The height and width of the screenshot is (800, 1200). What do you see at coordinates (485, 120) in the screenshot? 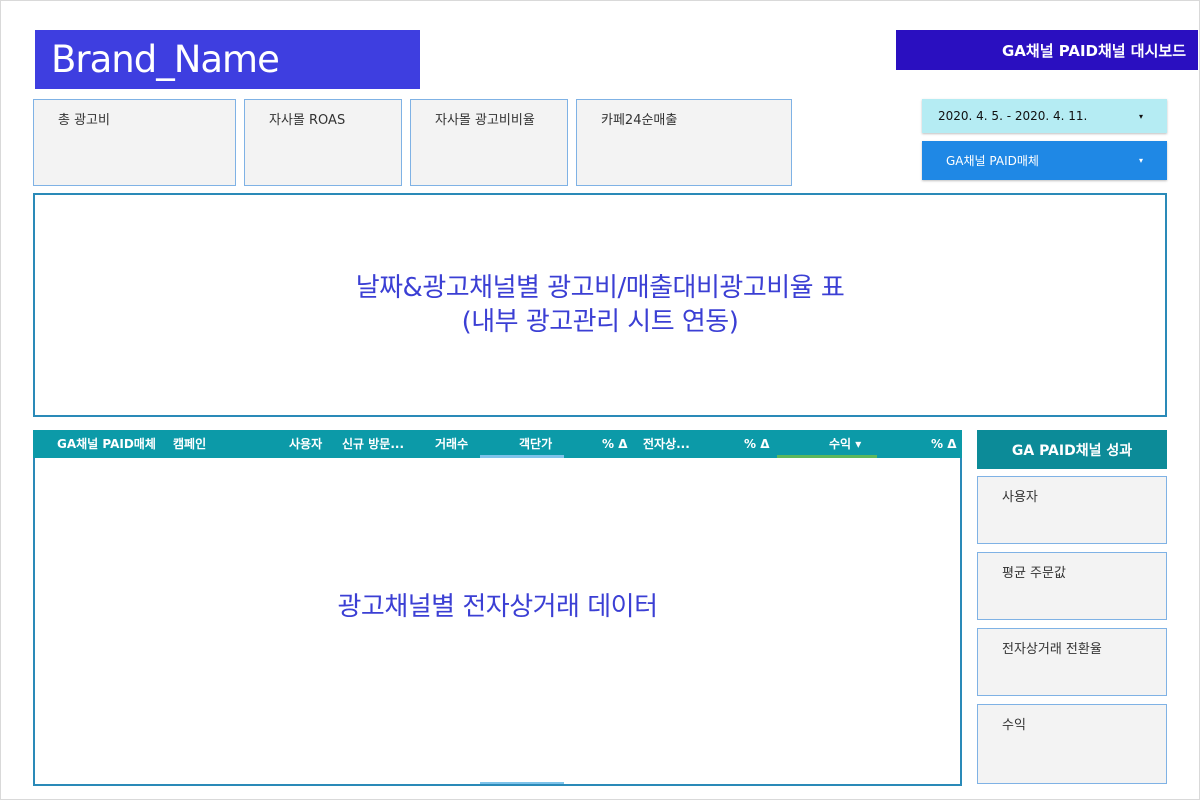
I see `scorecard-label: 자사몰 광고비비율` at bounding box center [485, 120].